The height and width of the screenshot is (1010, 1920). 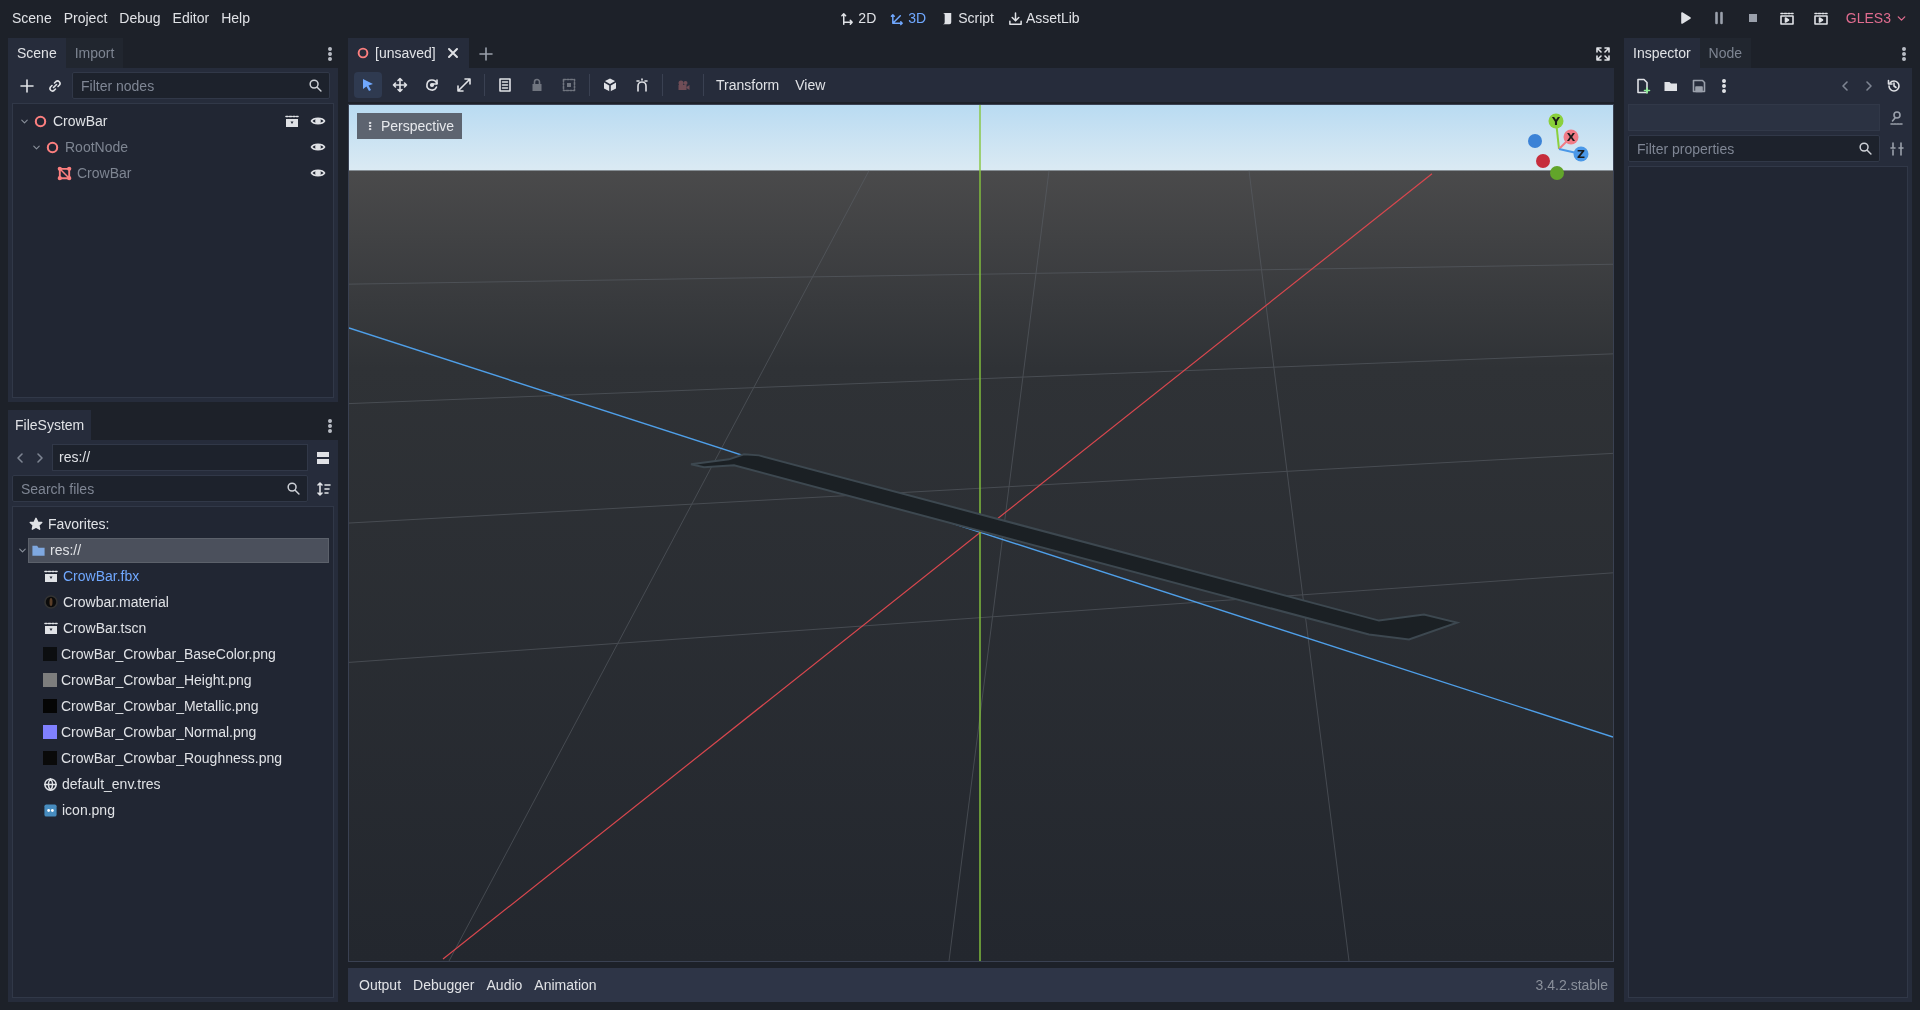 What do you see at coordinates (610, 85) in the screenshot?
I see `cube-icon` at bounding box center [610, 85].